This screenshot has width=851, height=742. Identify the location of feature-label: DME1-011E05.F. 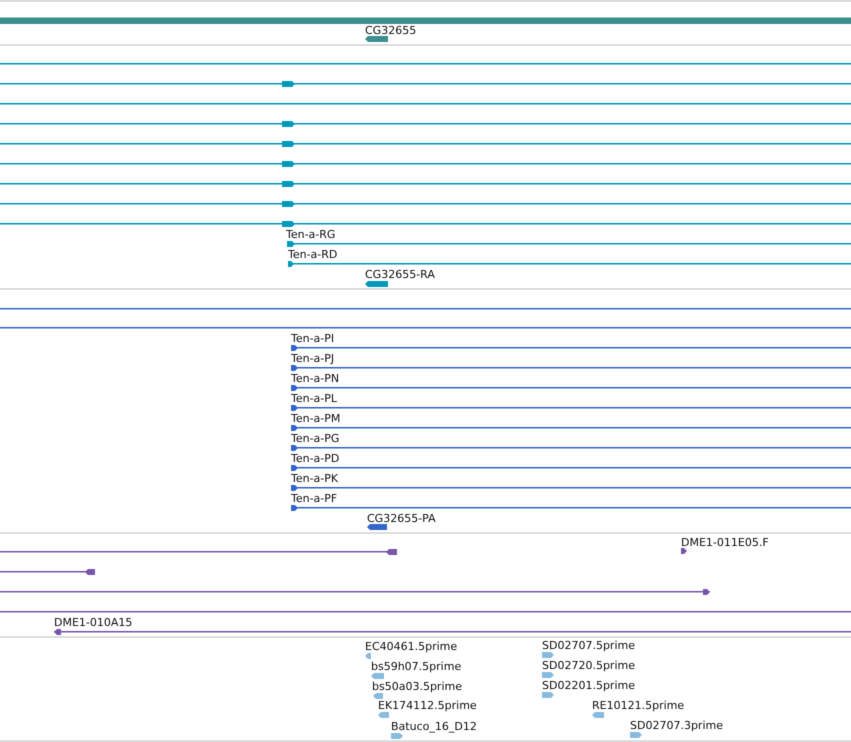
(725, 542).